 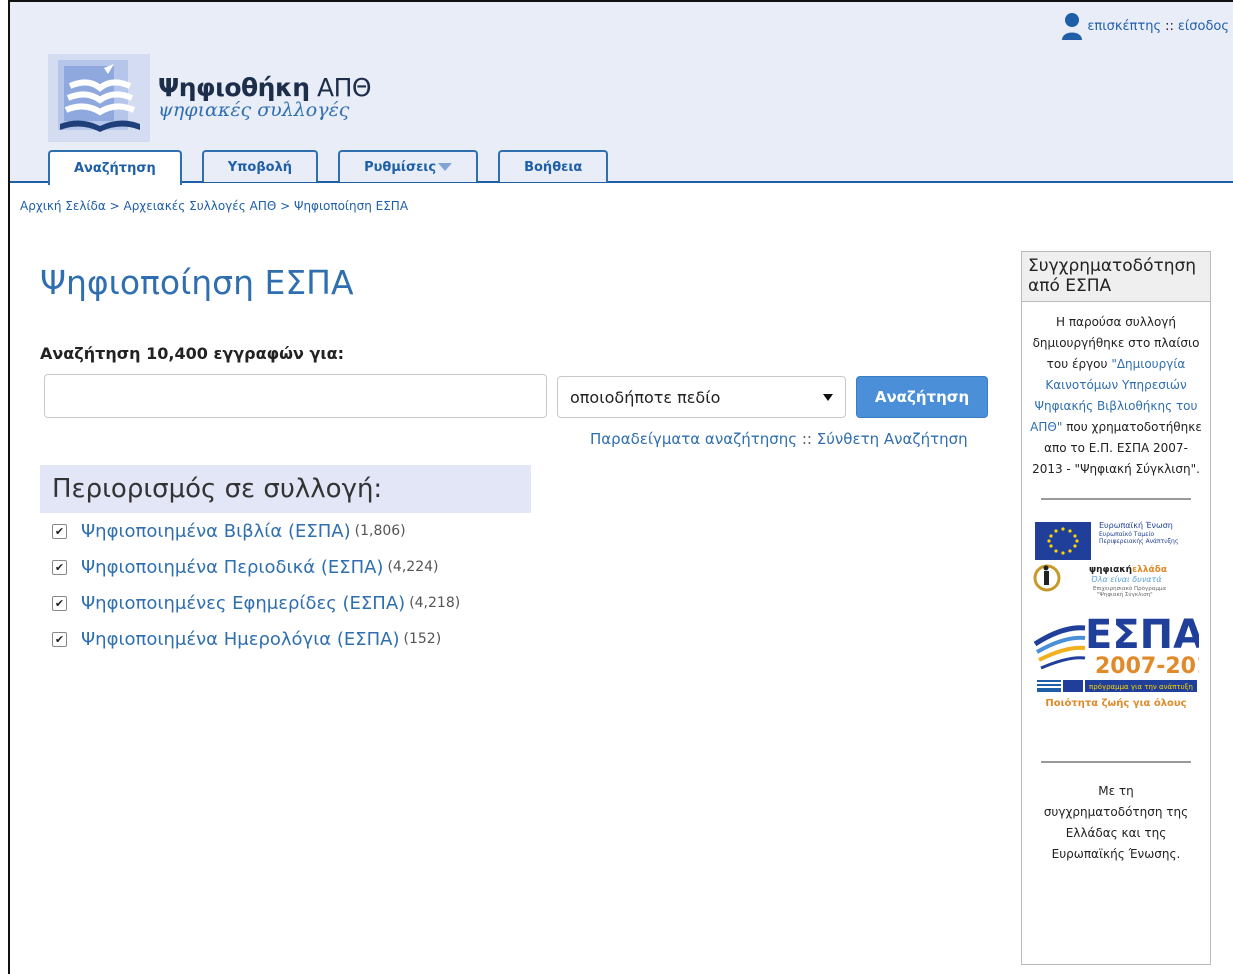 What do you see at coordinates (1128, 570) in the screenshot?
I see `svg-text: ψηφιακήελλάδα` at bounding box center [1128, 570].